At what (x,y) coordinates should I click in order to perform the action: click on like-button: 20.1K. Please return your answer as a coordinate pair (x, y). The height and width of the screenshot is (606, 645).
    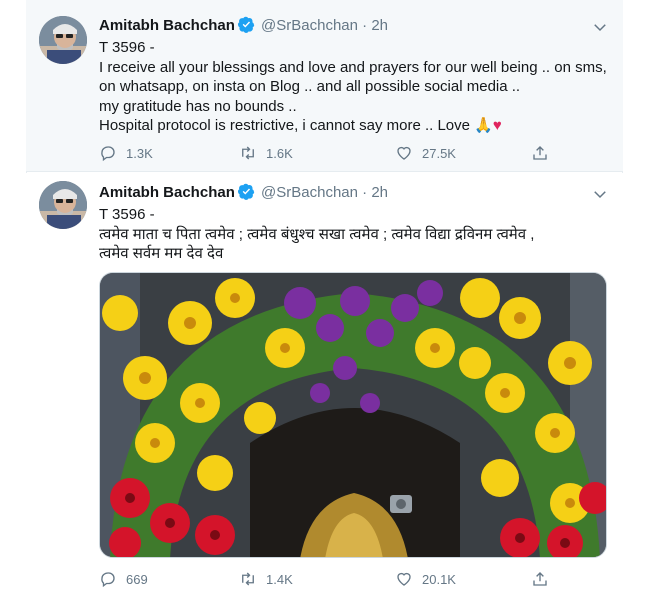
    Looking at the image, I should click on (425, 579).